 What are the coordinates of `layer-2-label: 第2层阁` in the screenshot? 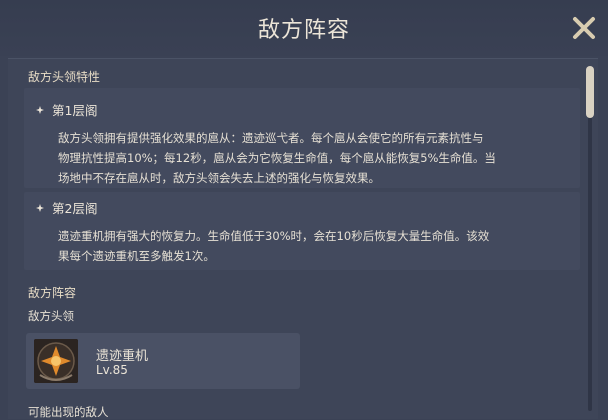 It's located at (75, 208).